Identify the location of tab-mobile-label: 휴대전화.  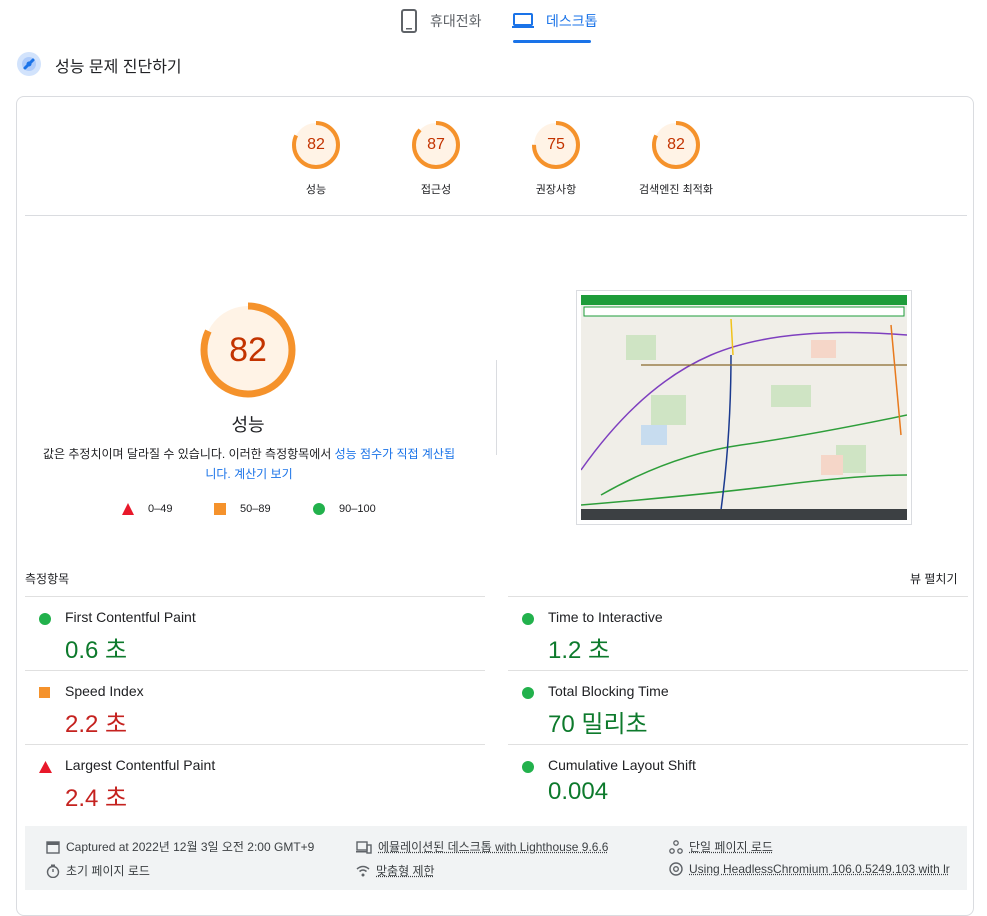
(456, 21).